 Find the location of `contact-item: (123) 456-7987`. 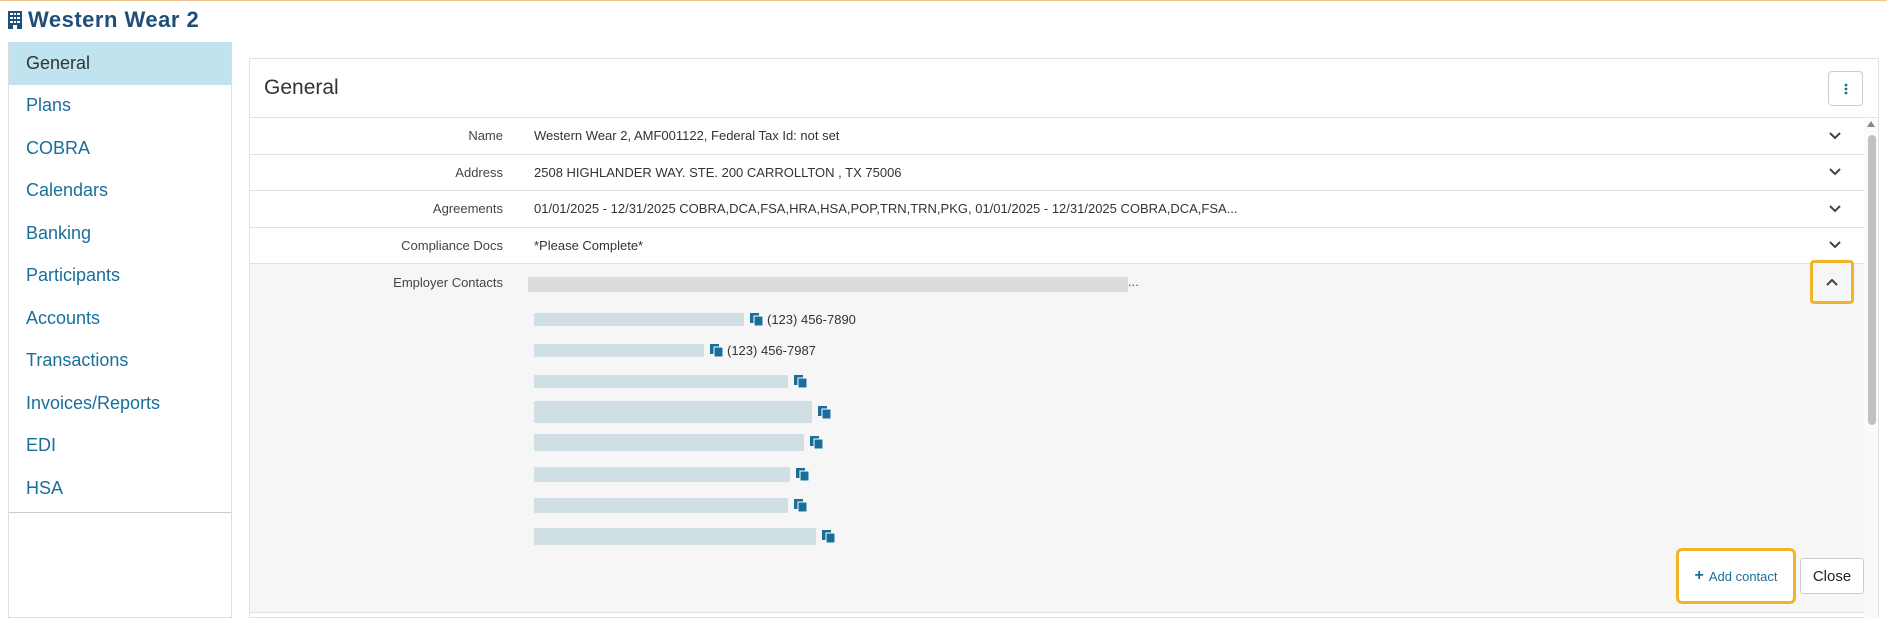

contact-item: (123) 456-7987 is located at coordinates (675, 350).